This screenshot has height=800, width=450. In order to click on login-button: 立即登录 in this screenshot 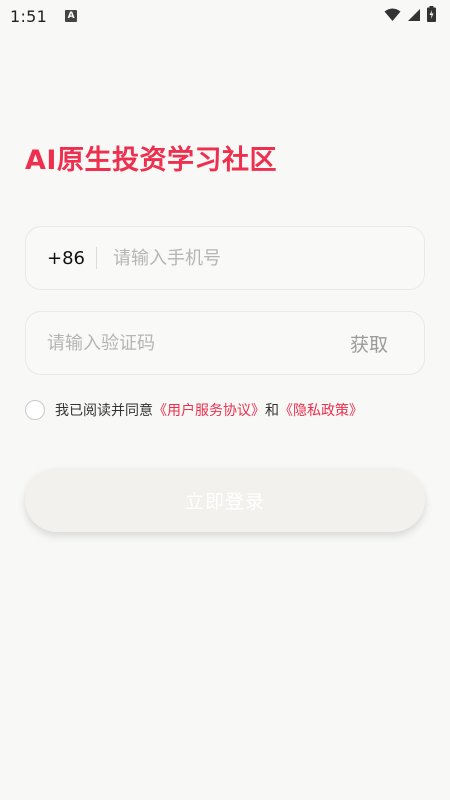, I will do `click(225, 500)`.